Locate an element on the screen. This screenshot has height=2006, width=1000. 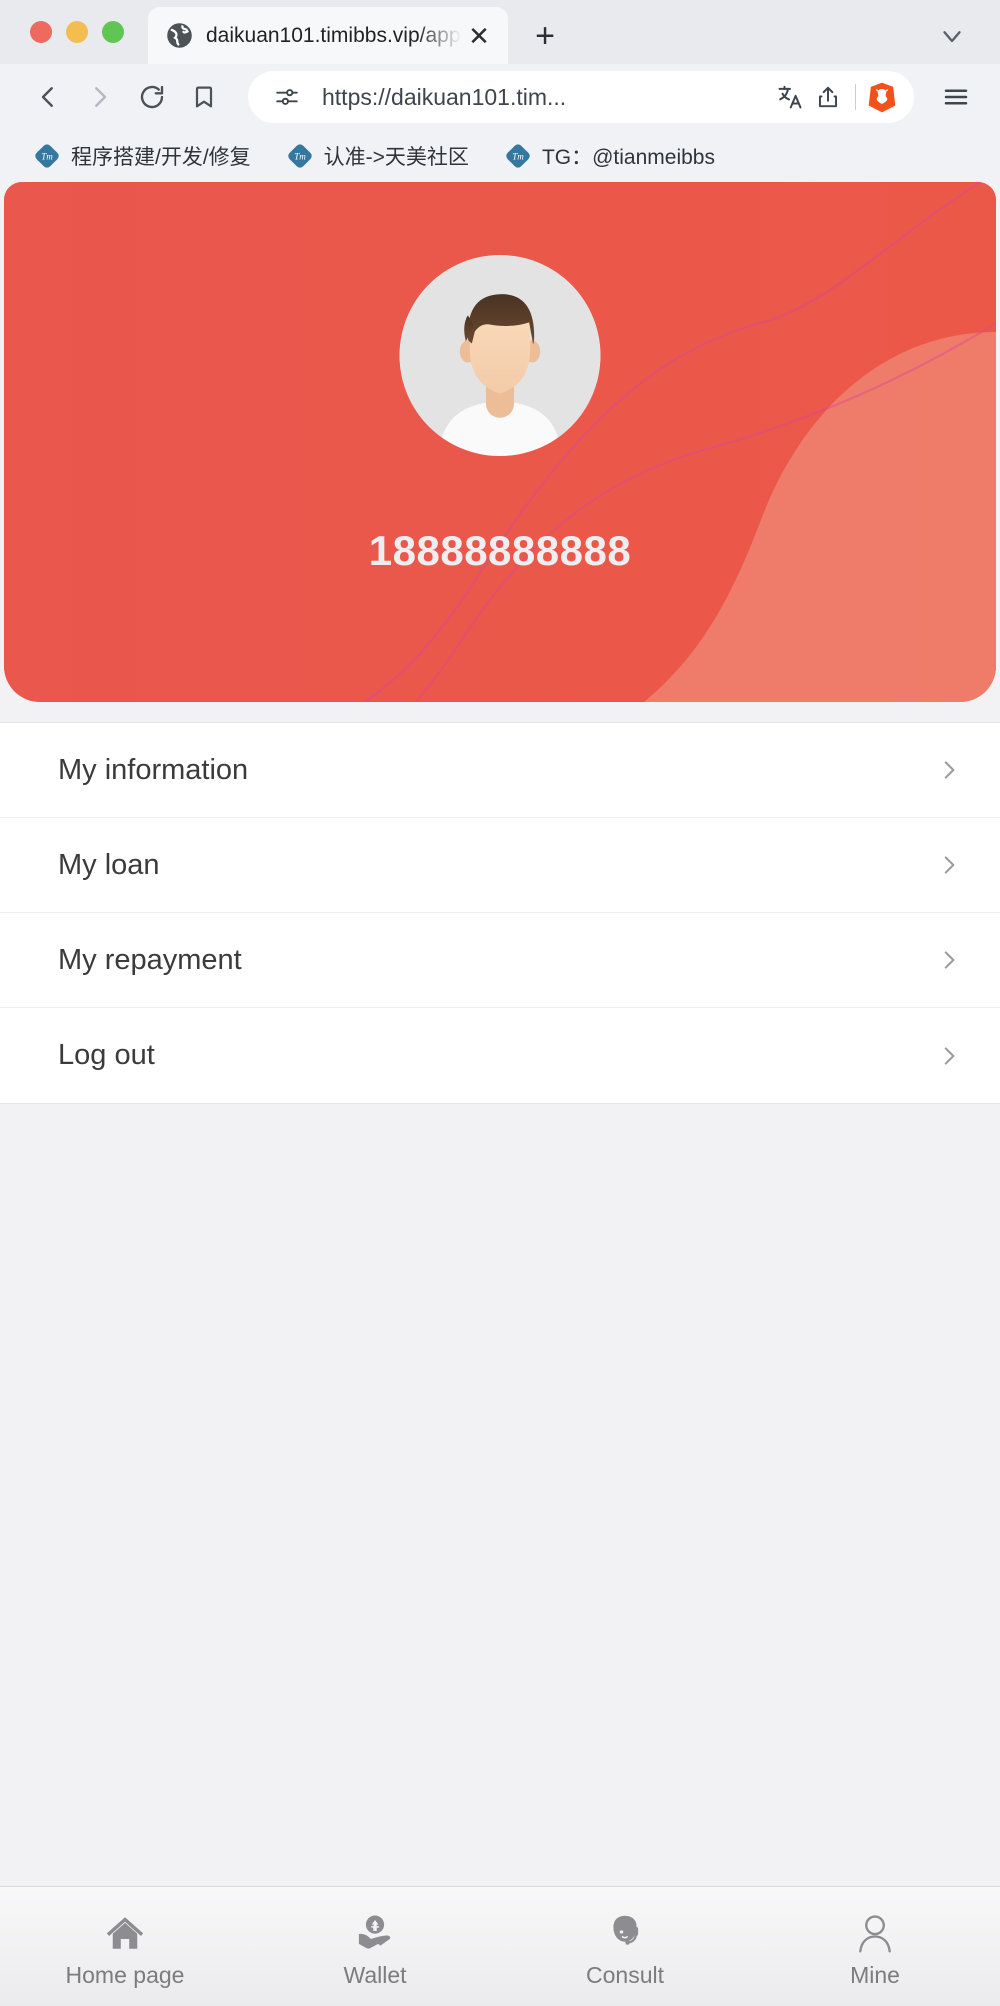
tab-label: Home page is located at coordinates (125, 1975).